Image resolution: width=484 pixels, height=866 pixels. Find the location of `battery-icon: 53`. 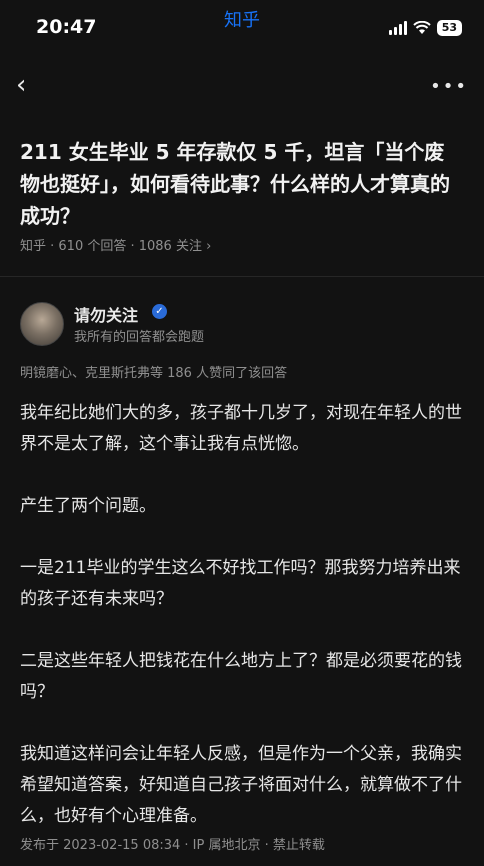

battery-icon: 53 is located at coordinates (449, 28).